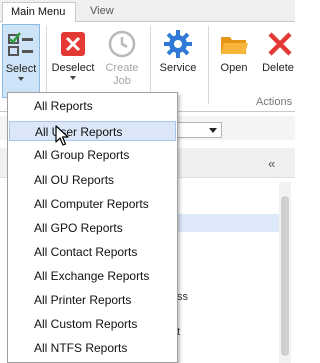 Image resolution: width=320 pixels, height=363 pixels. I want to click on tab-view: View, so click(102, 12).